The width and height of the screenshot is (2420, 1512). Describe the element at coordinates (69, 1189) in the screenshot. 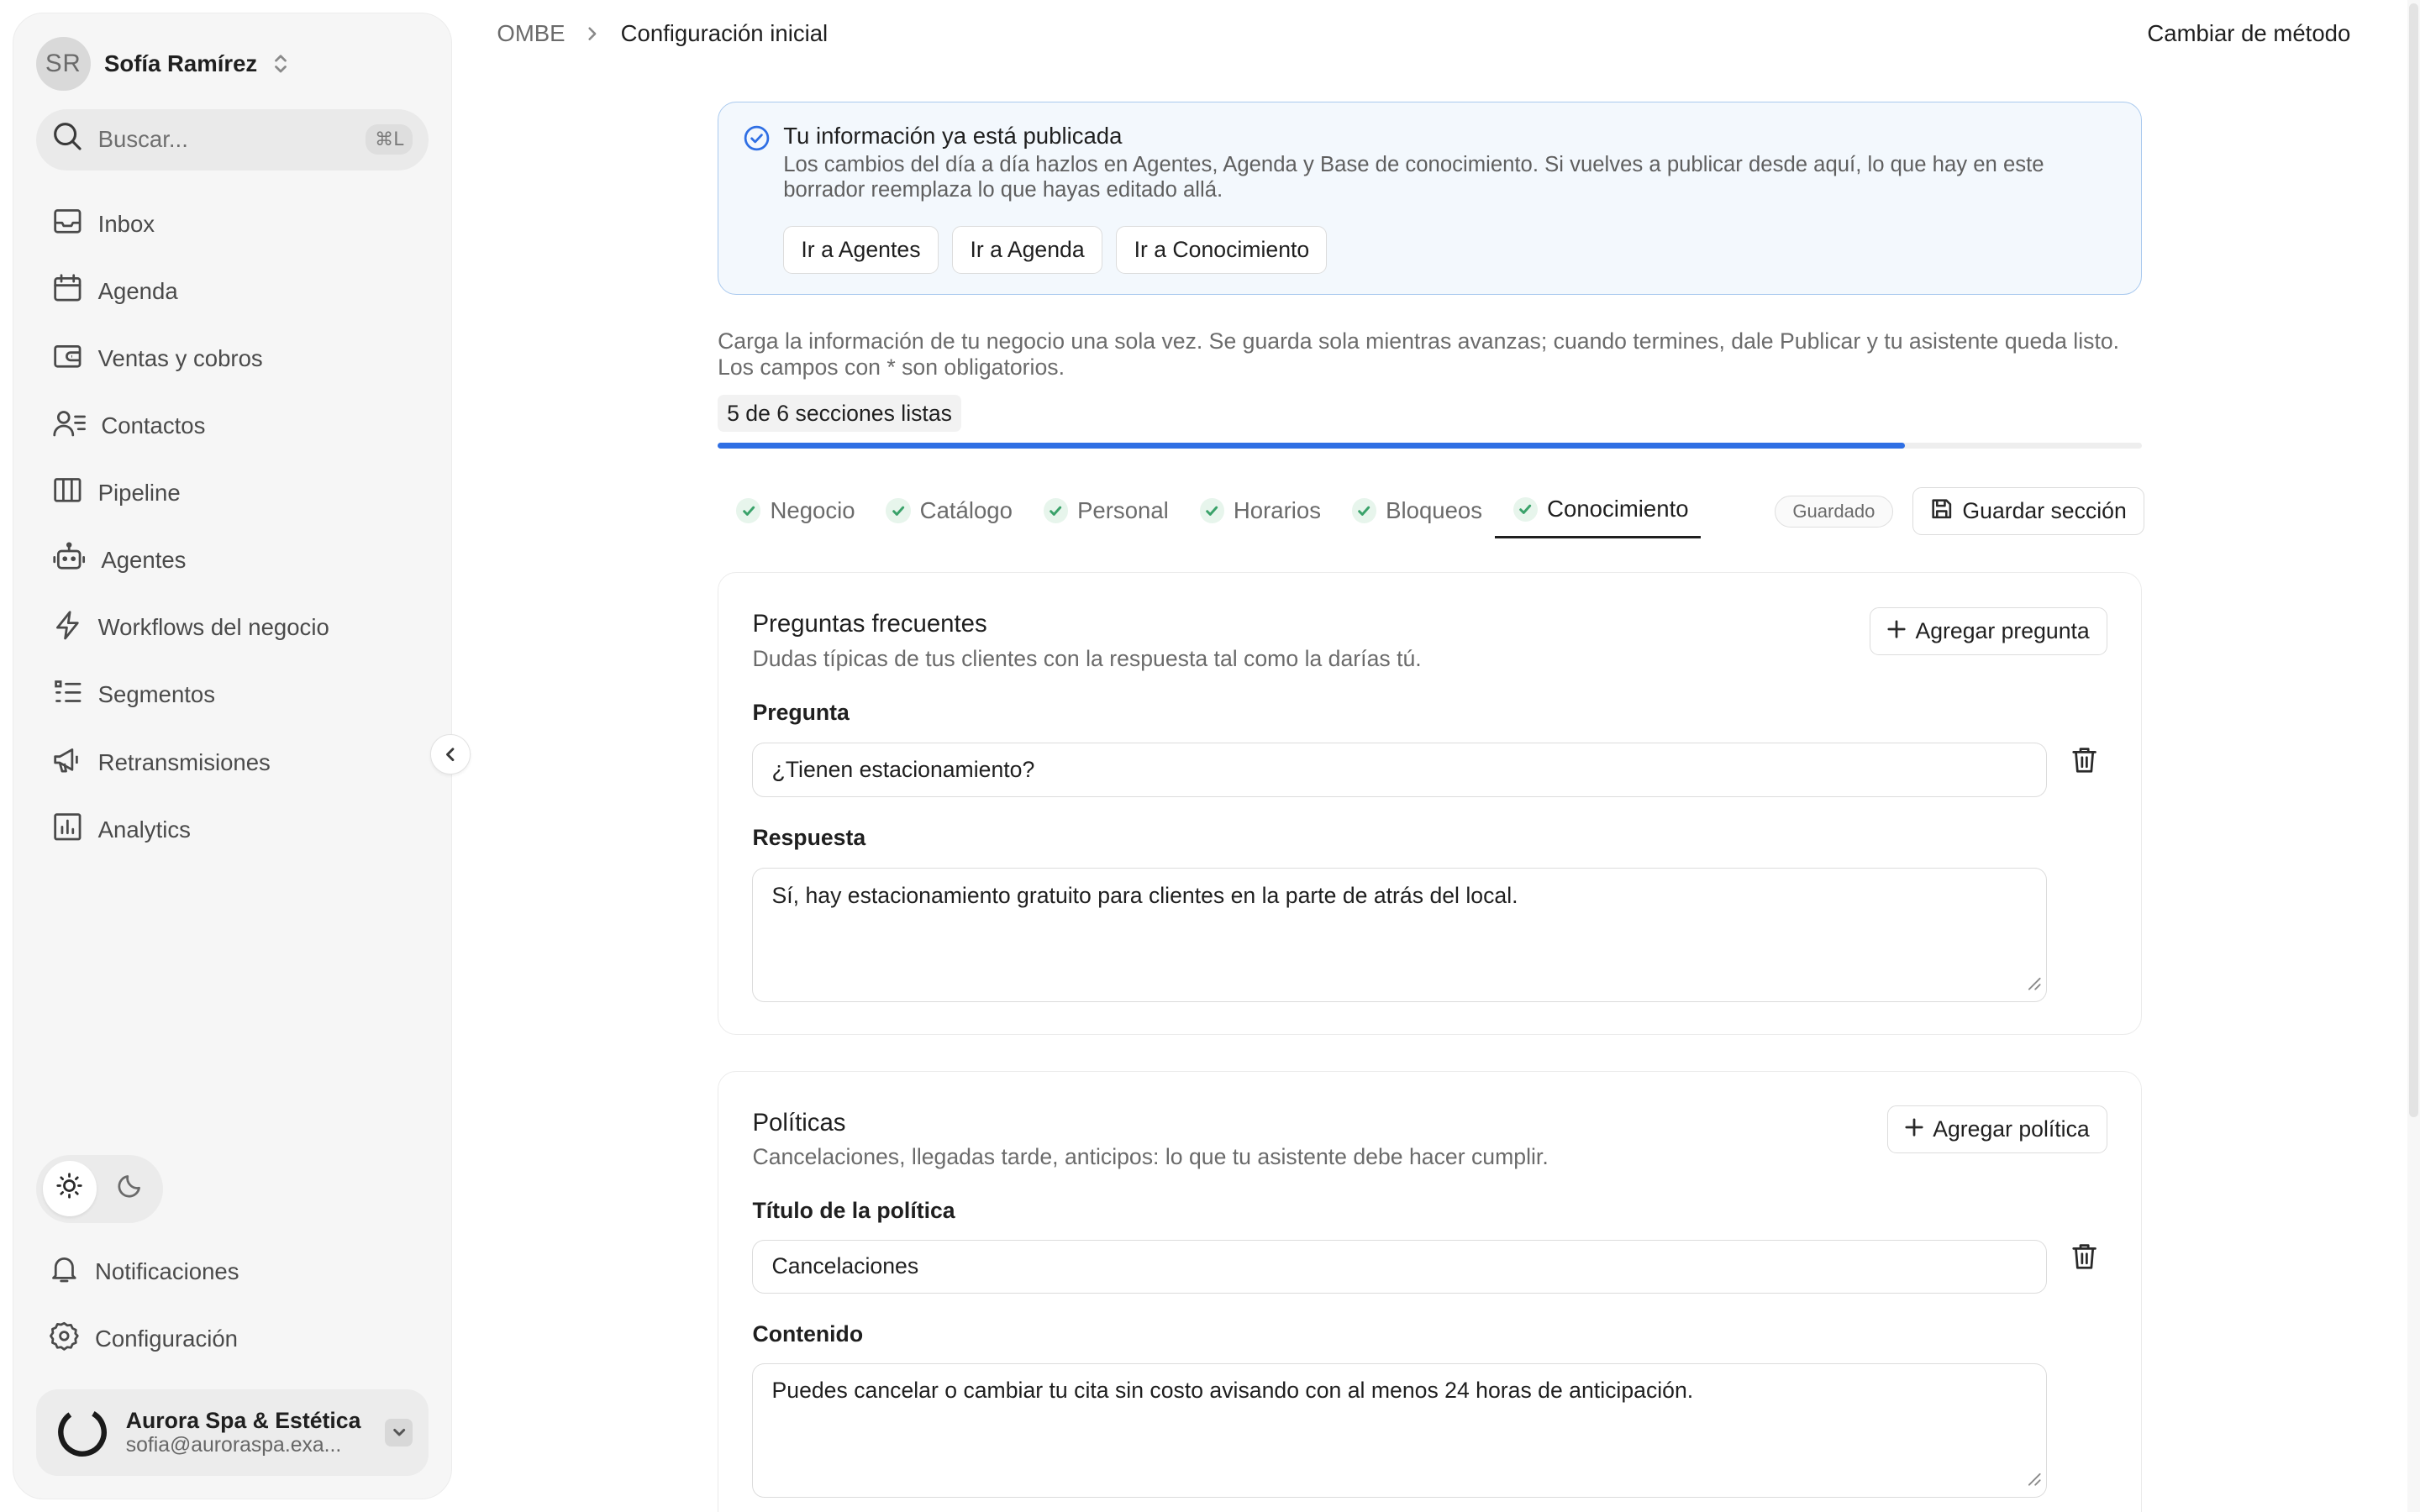

I see `light-theme-button` at that location.